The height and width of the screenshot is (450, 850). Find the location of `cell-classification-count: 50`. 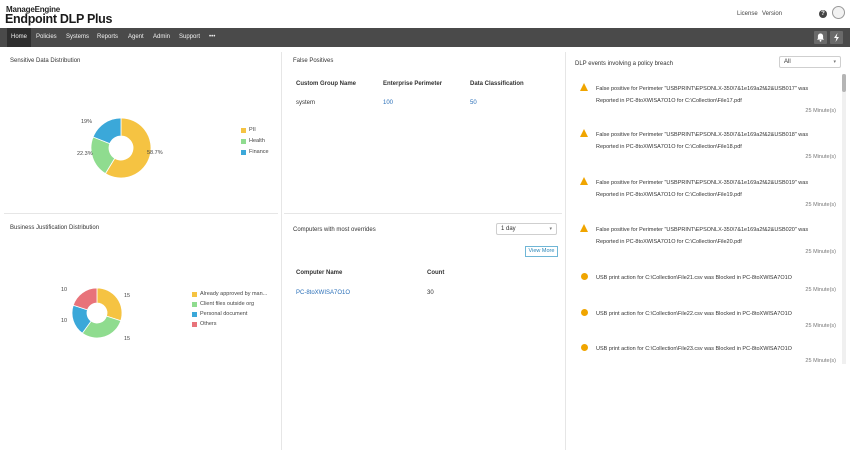

cell-classification-count: 50 is located at coordinates (473, 103).